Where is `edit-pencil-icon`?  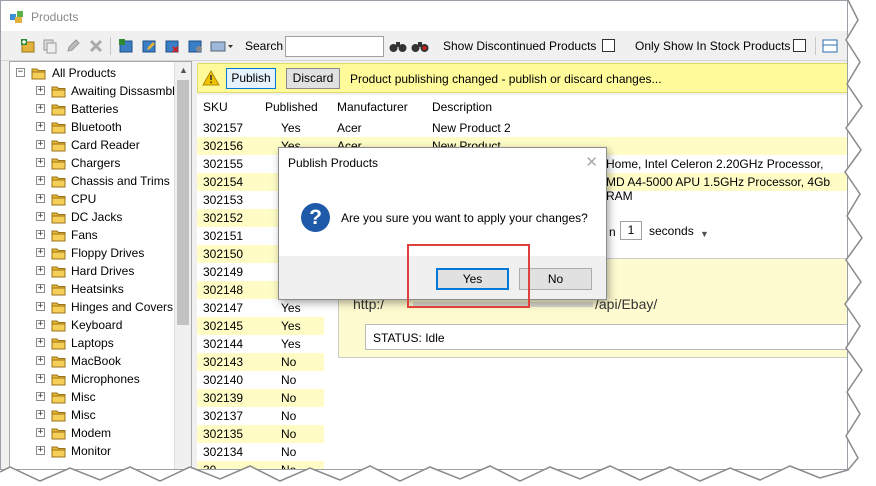
edit-pencil-icon is located at coordinates (73, 46).